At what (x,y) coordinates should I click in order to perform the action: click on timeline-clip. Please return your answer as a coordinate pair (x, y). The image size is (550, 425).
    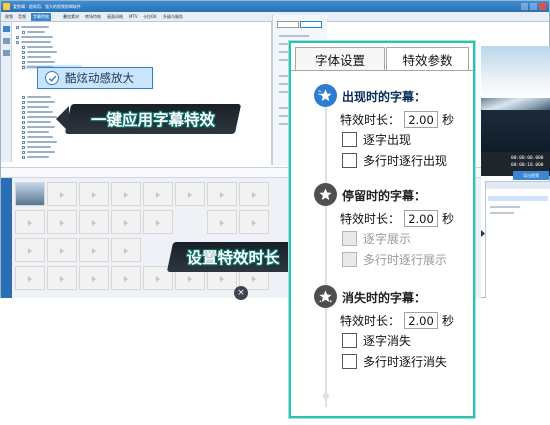
    Looking at the image, I should click on (30, 194).